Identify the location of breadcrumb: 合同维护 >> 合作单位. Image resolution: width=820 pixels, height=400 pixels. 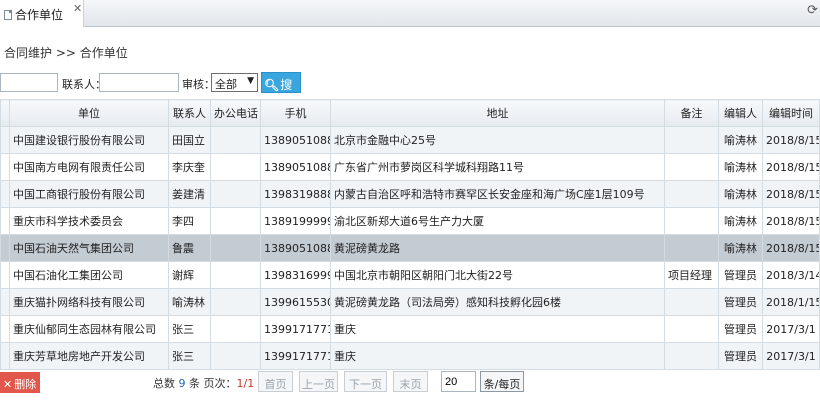
(66, 53).